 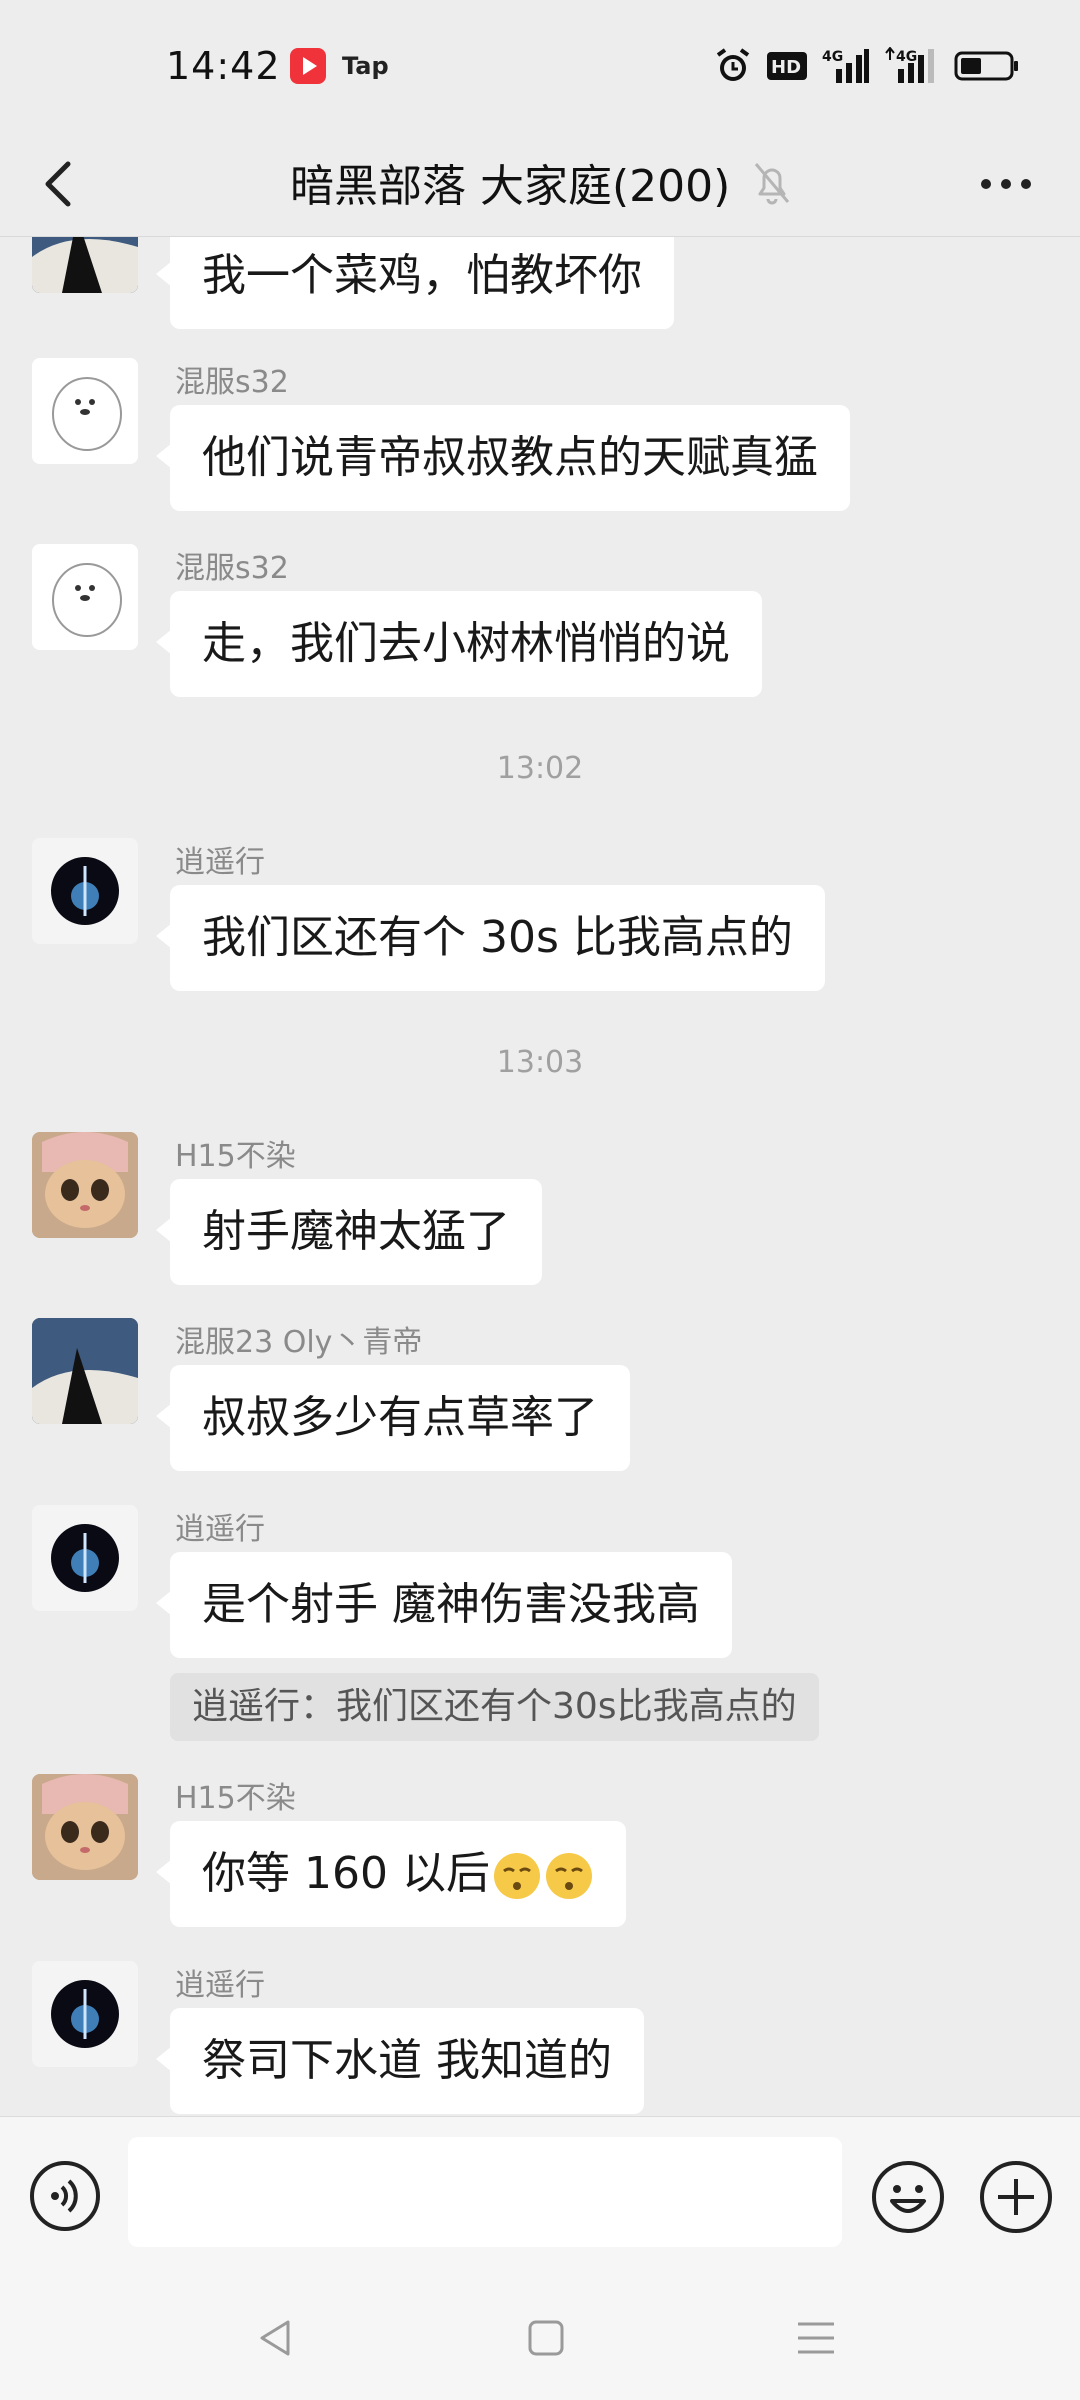 I want to click on hd-label: HD, so click(x=786, y=67).